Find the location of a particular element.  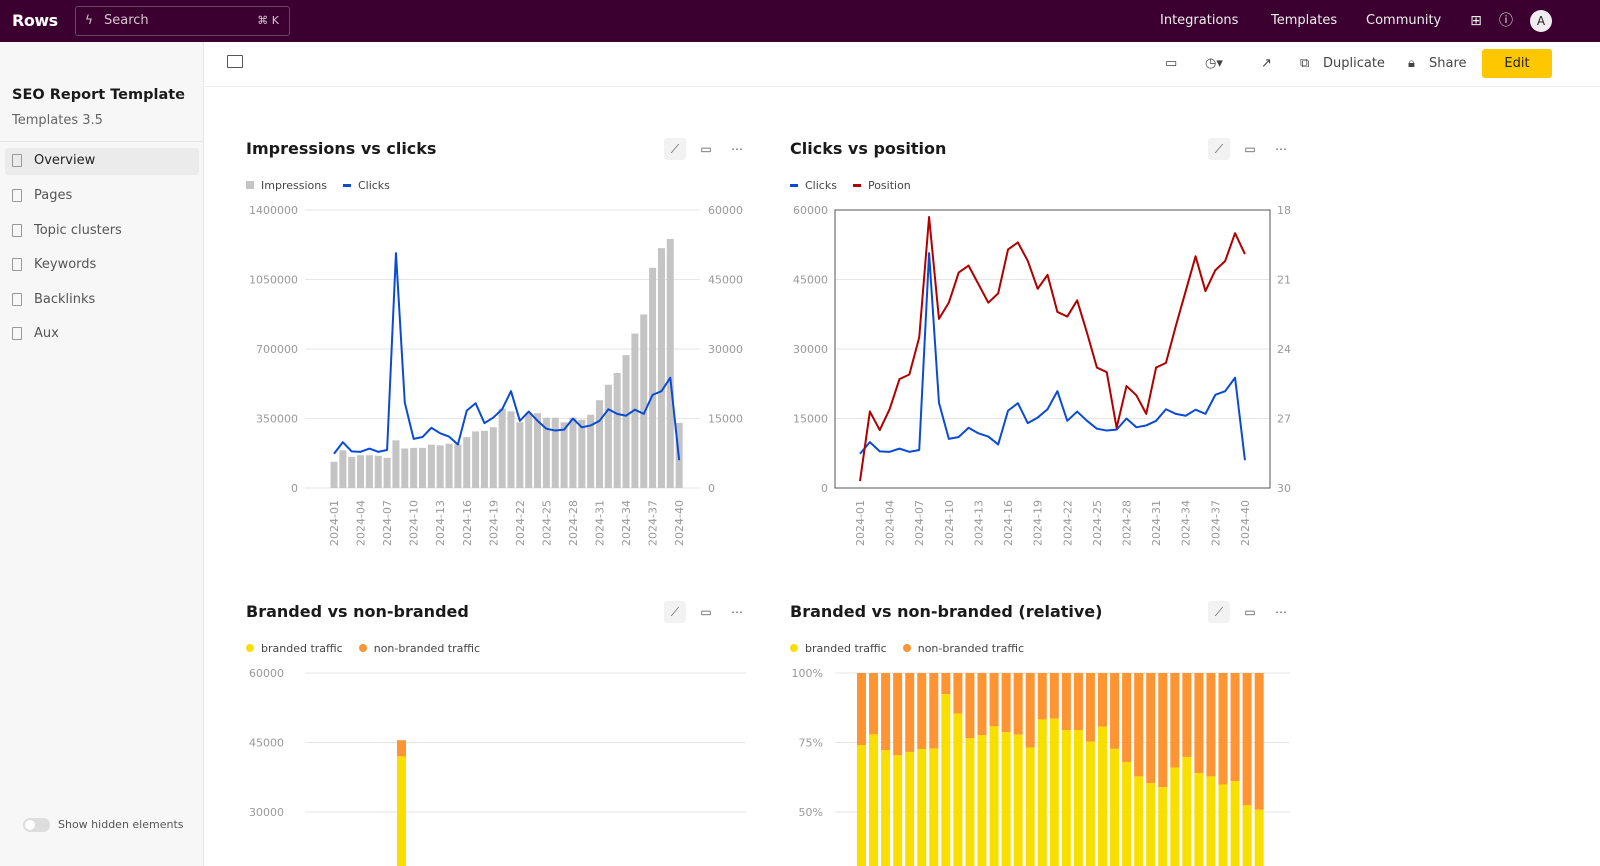

show-hidden-label: Show hidden elements is located at coordinates (121, 824).